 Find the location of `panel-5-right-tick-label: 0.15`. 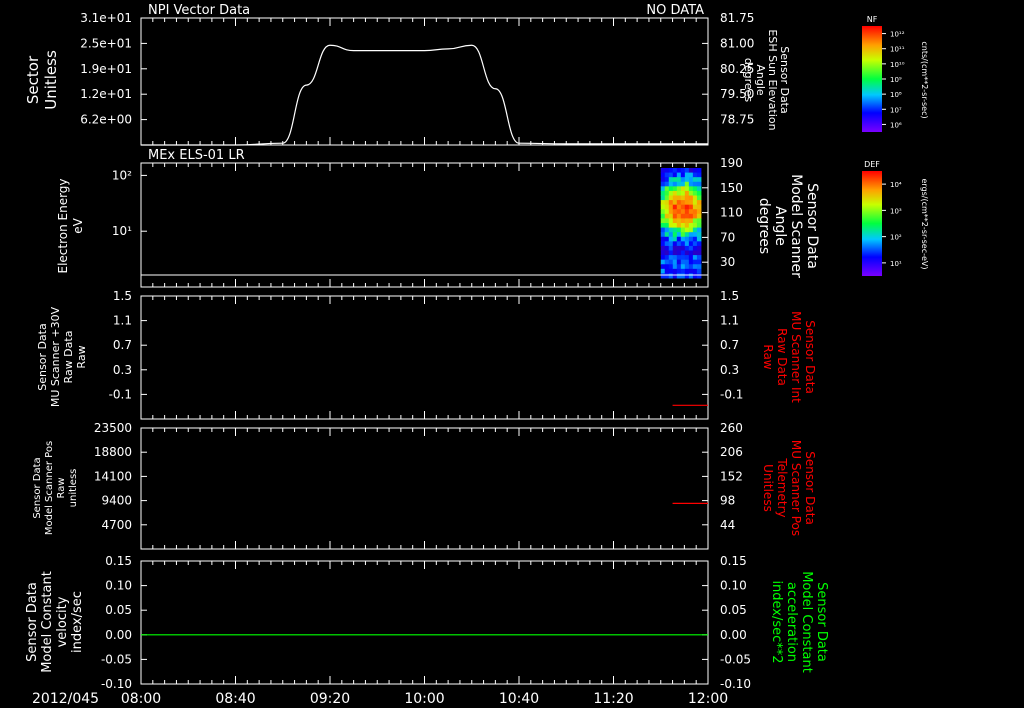

panel-5-right-tick-label: 0.15 is located at coordinates (733, 561).